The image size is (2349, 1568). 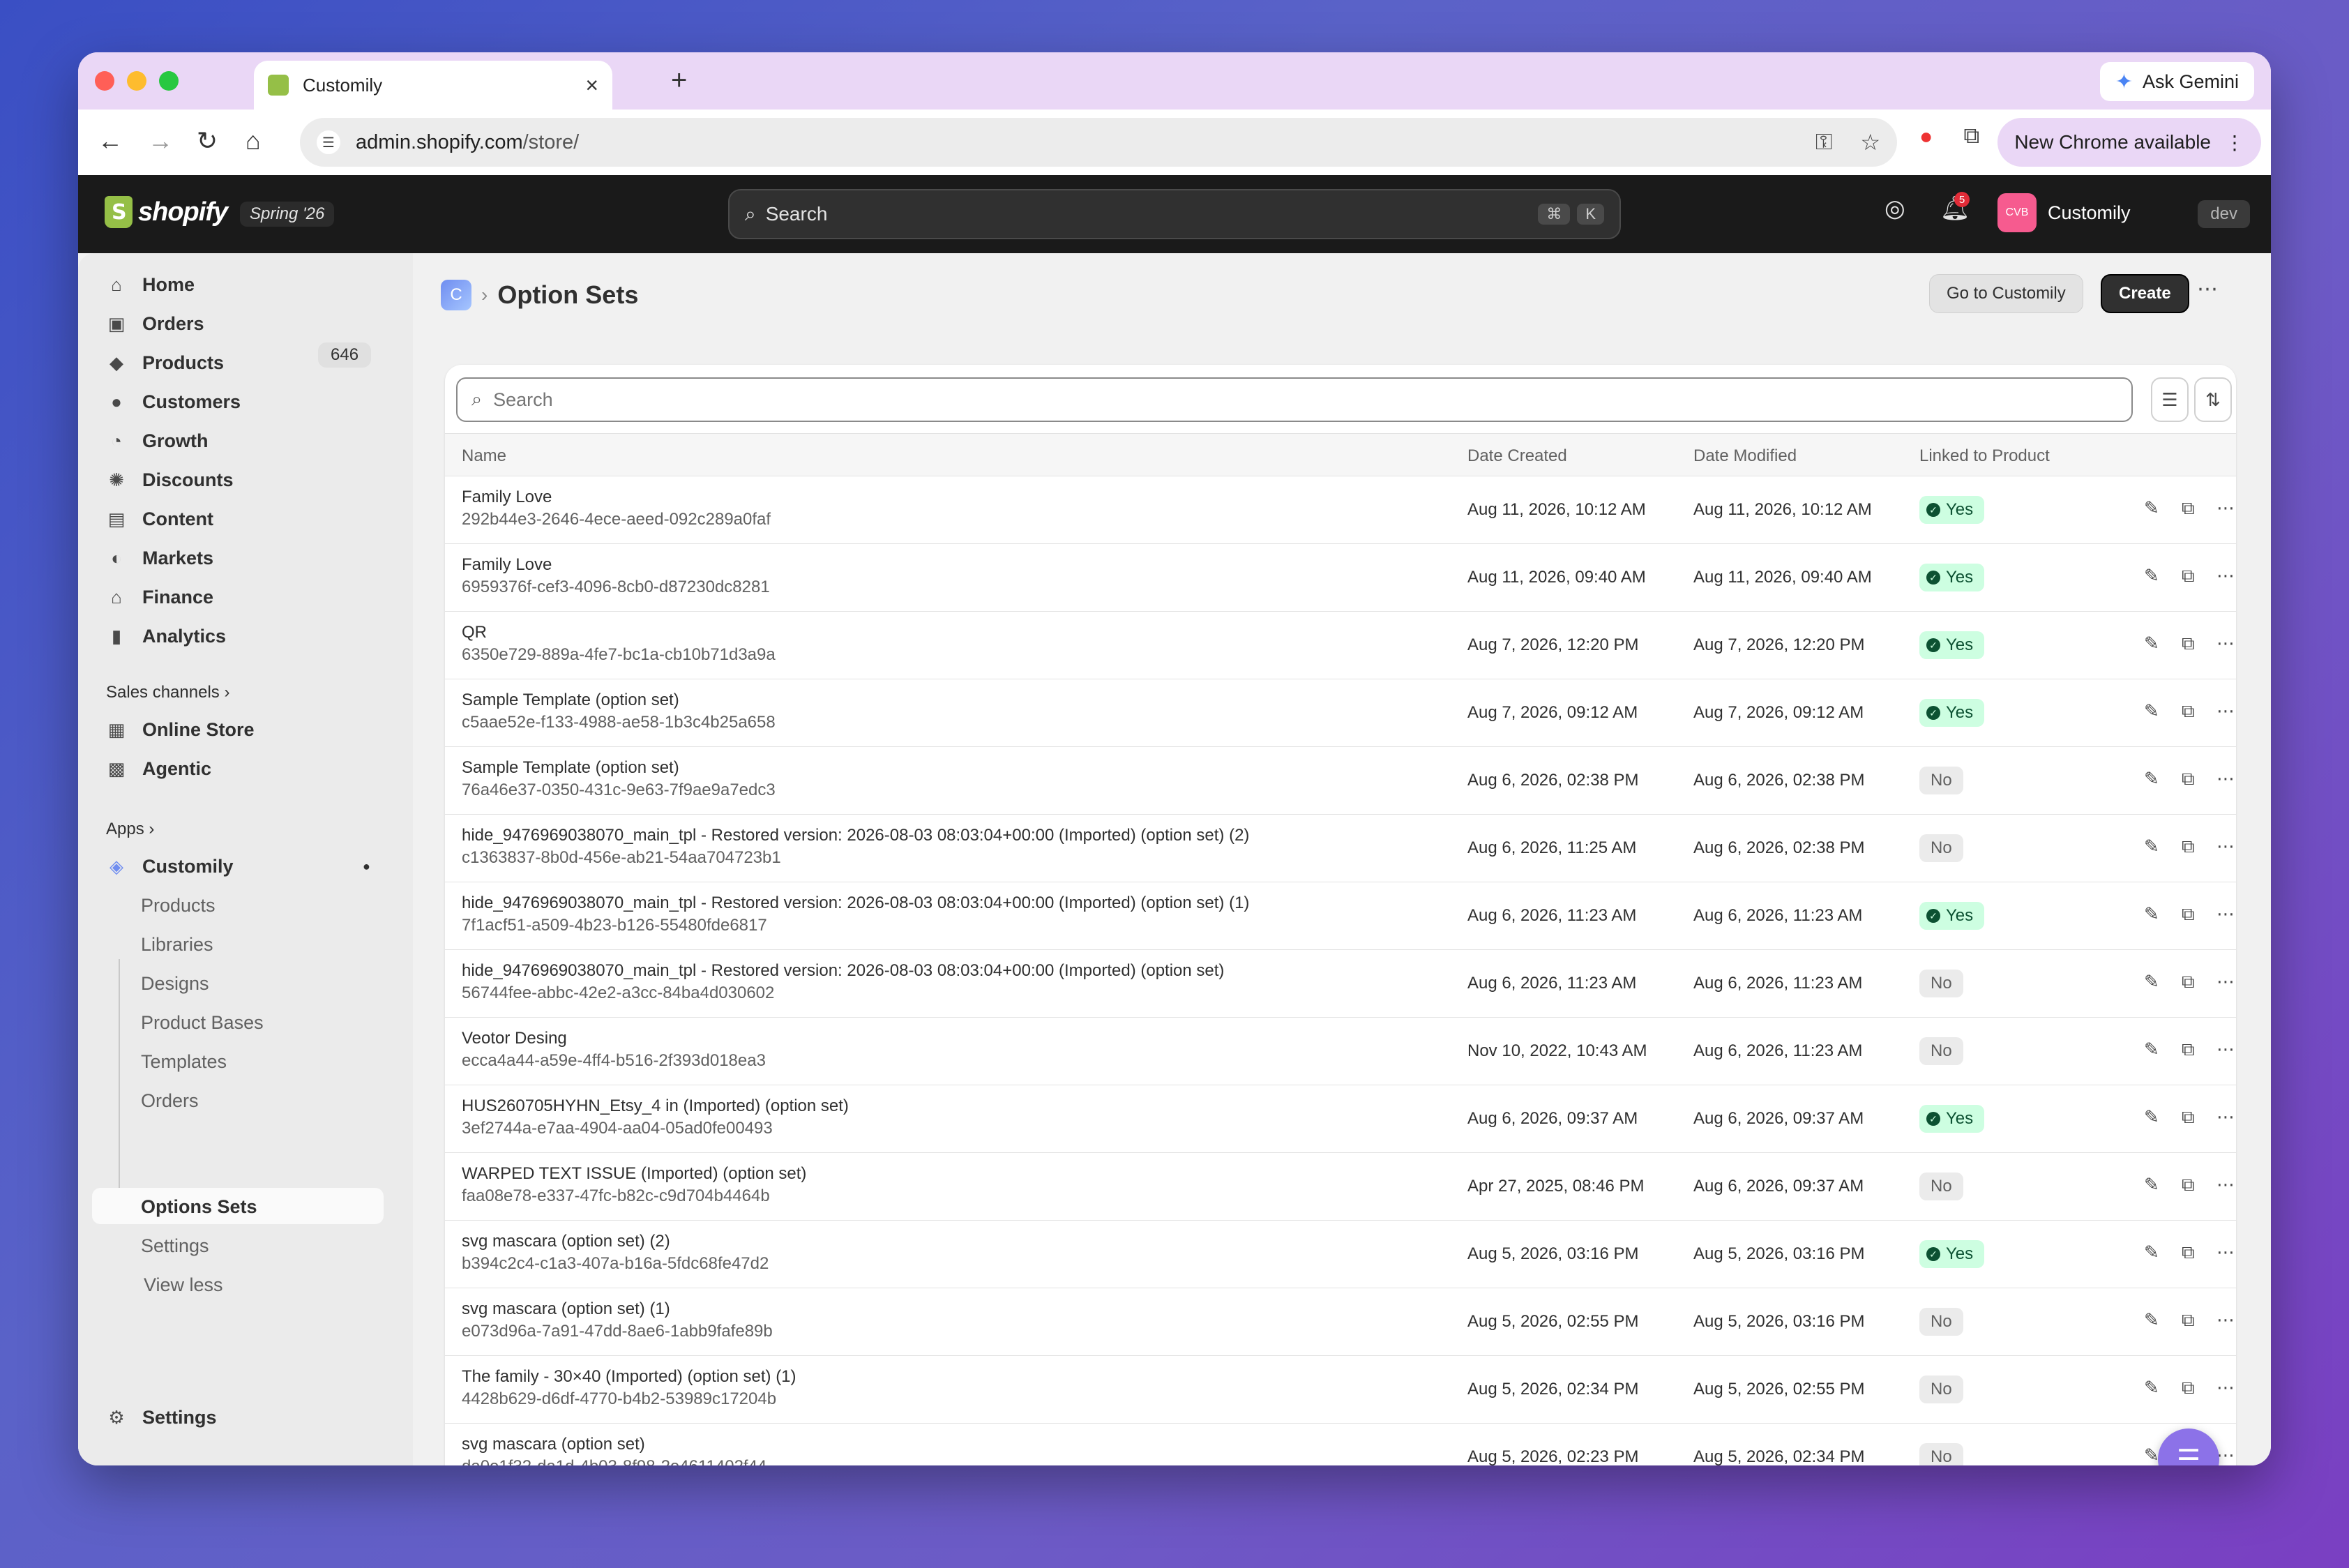 What do you see at coordinates (475, 632) in the screenshot?
I see `option-set-name: QR` at bounding box center [475, 632].